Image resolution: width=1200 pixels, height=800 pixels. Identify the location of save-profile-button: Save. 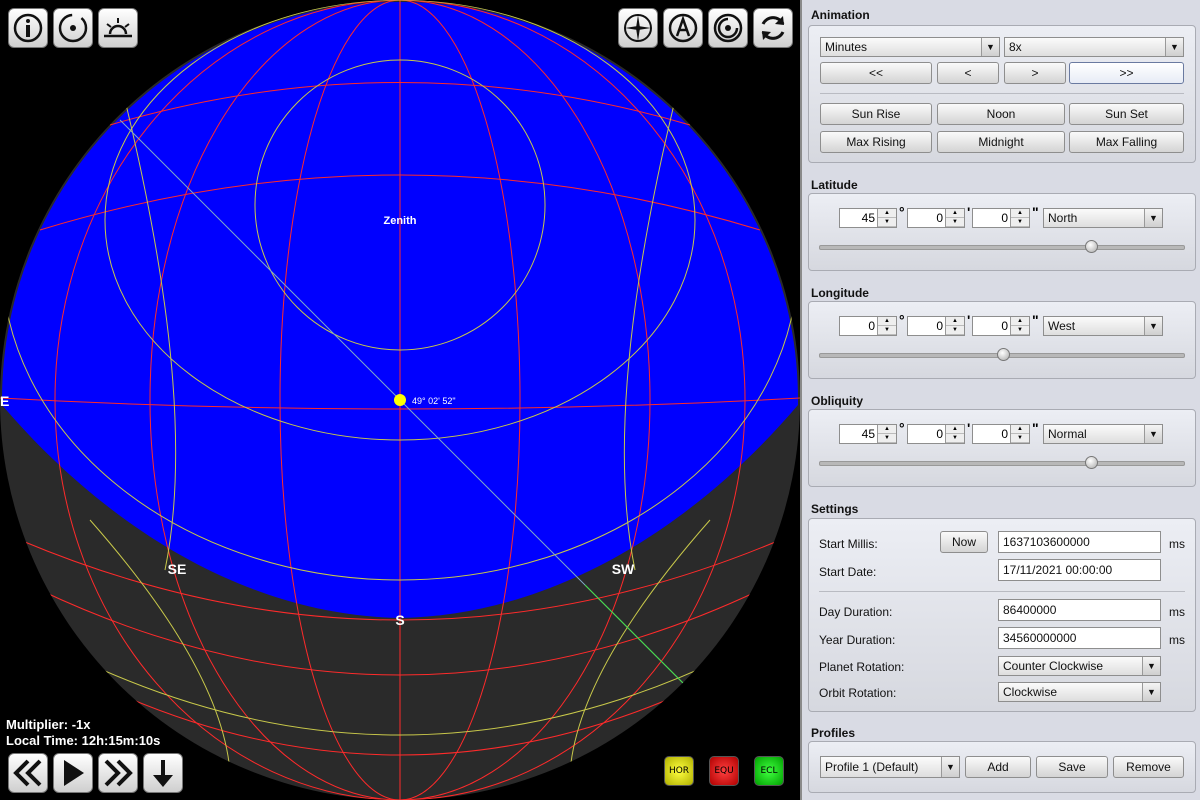
(1072, 767).